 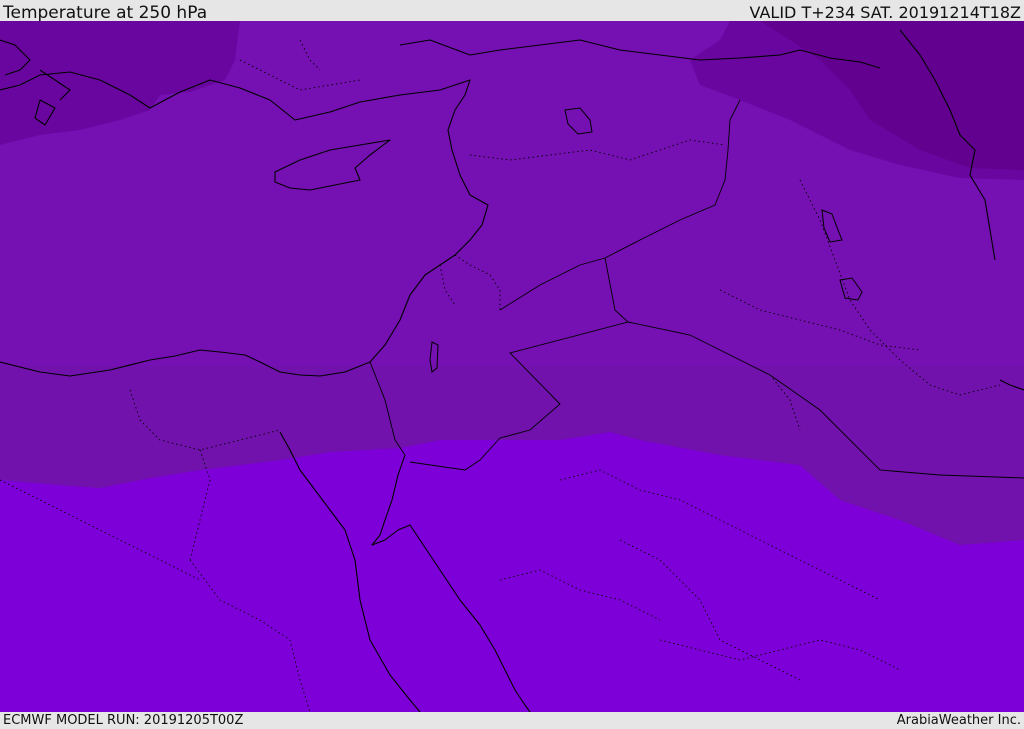 I want to click on map-title: Temperature at 250 hPa, so click(x=105, y=13).